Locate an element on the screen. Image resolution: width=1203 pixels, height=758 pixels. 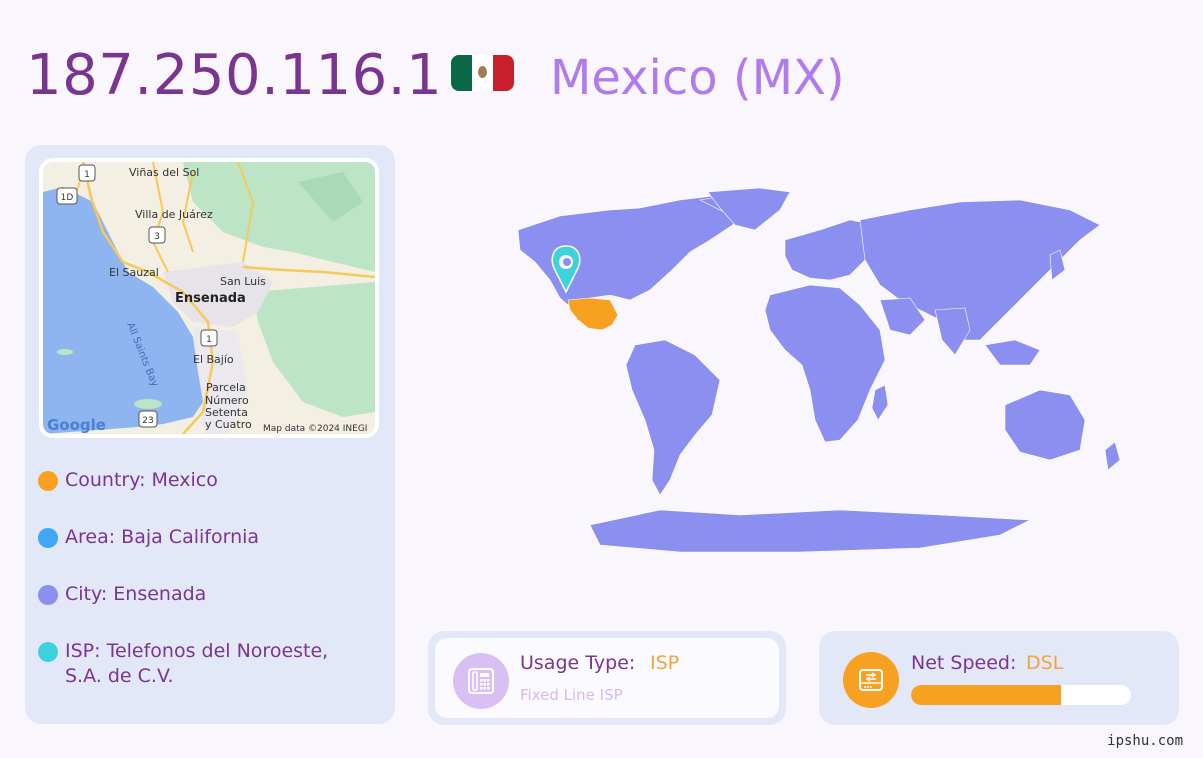
highway-shield-1-north: 1 is located at coordinates (87, 173).